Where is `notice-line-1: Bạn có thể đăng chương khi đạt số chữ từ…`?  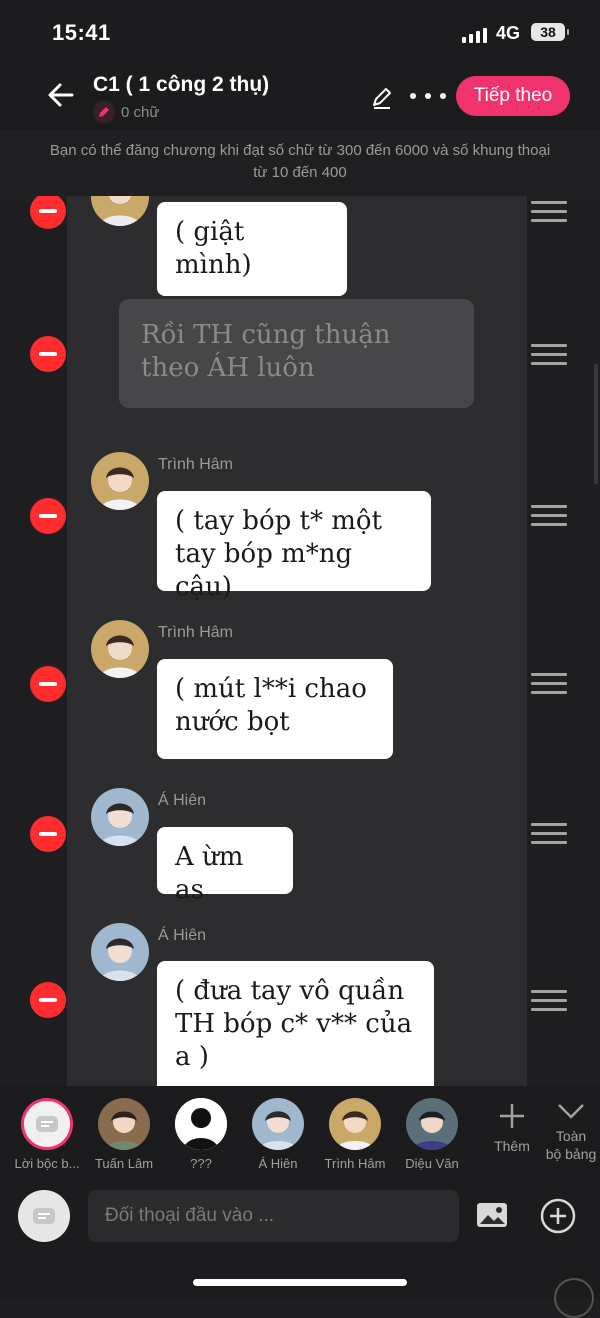 notice-line-1: Bạn có thể đăng chương khi đạt số chữ từ… is located at coordinates (300, 150).